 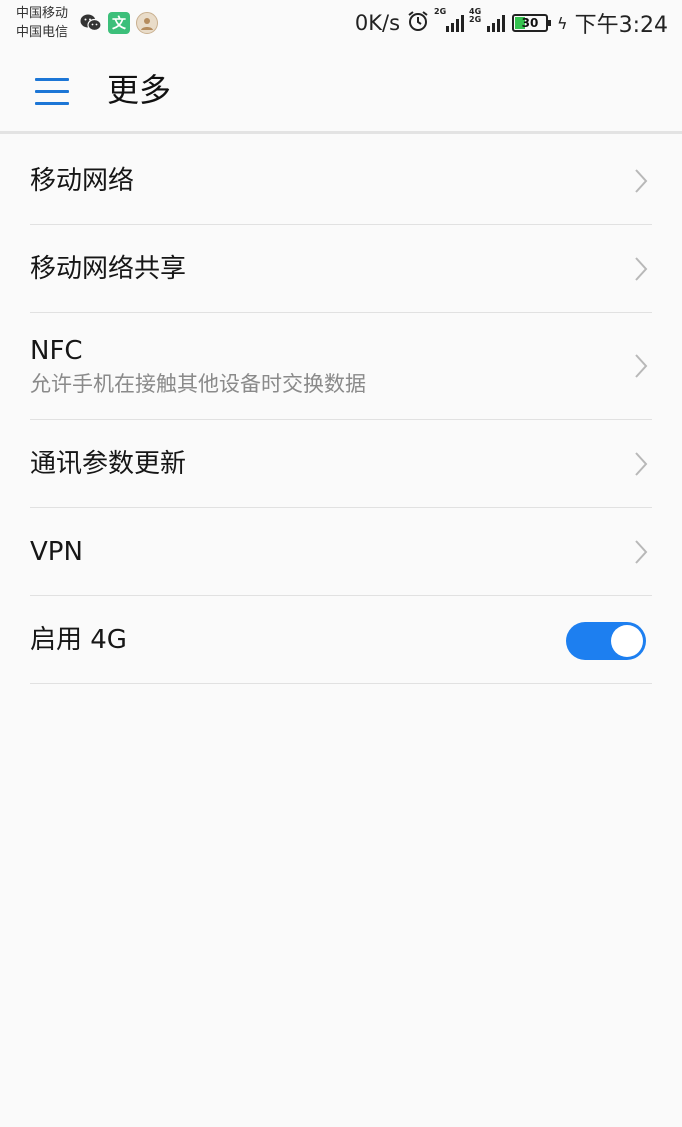 What do you see at coordinates (341, 90) in the screenshot?
I see `app-bar: 更多` at bounding box center [341, 90].